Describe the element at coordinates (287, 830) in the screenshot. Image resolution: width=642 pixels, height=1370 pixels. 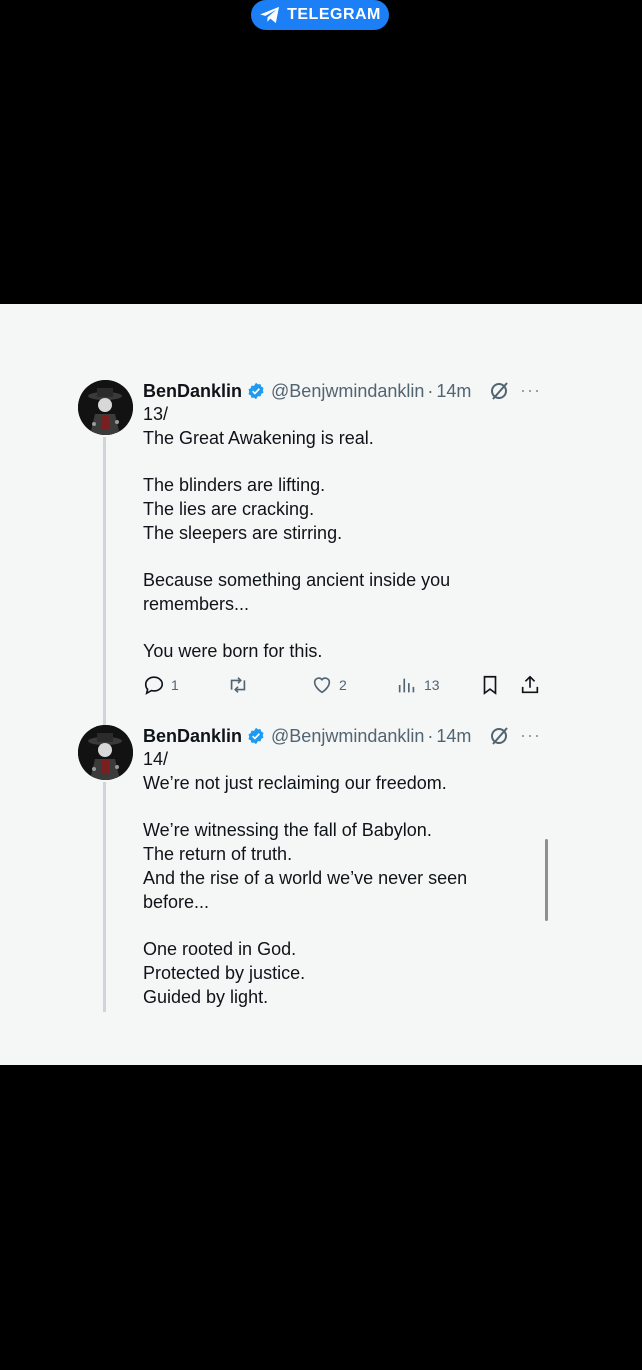
I see `tweet-line: We’re witnessing the fall of Babylon.` at that location.